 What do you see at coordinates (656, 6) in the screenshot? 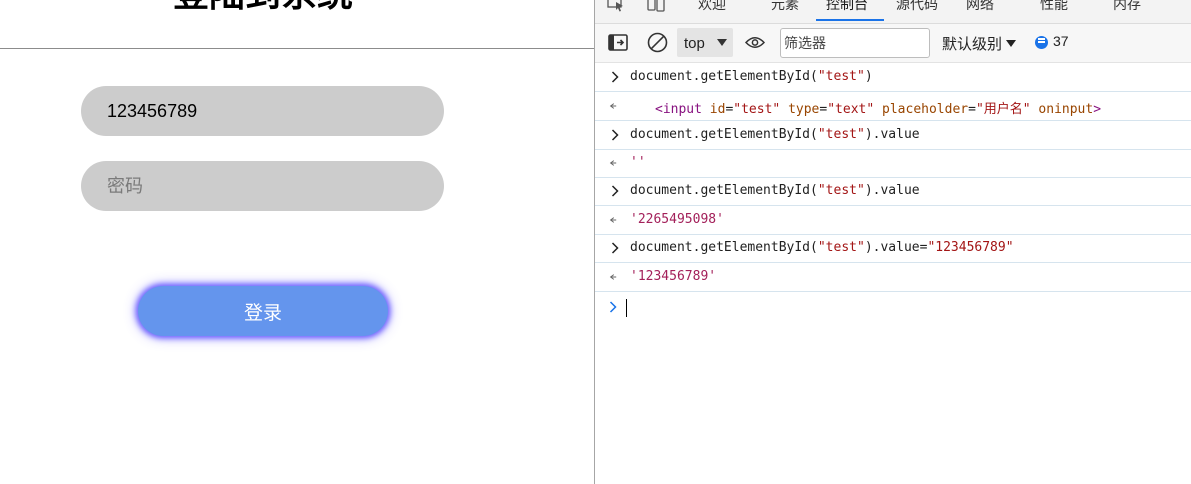
I see `device-toolbar-icon` at bounding box center [656, 6].